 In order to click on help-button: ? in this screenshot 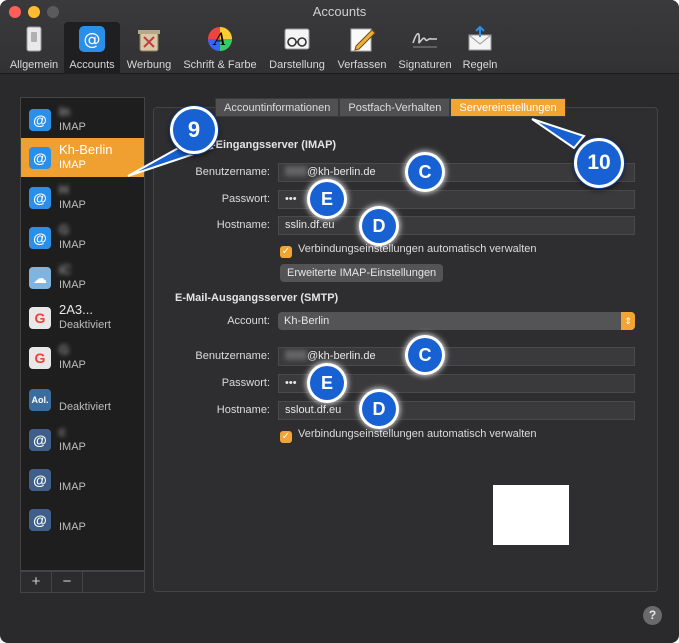, I will do `click(652, 615)`.